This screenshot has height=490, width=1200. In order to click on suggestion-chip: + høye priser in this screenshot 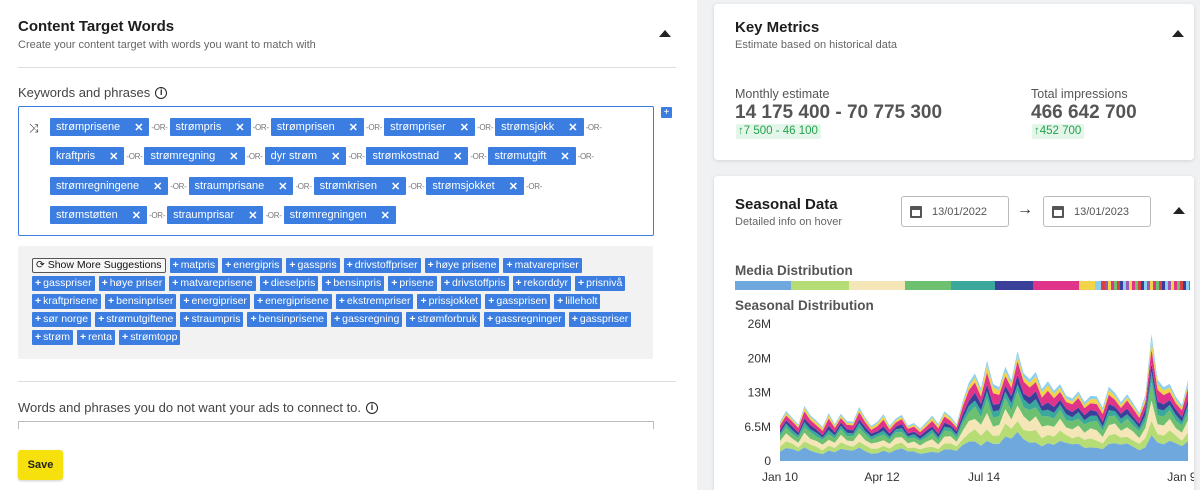, I will do `click(132, 283)`.